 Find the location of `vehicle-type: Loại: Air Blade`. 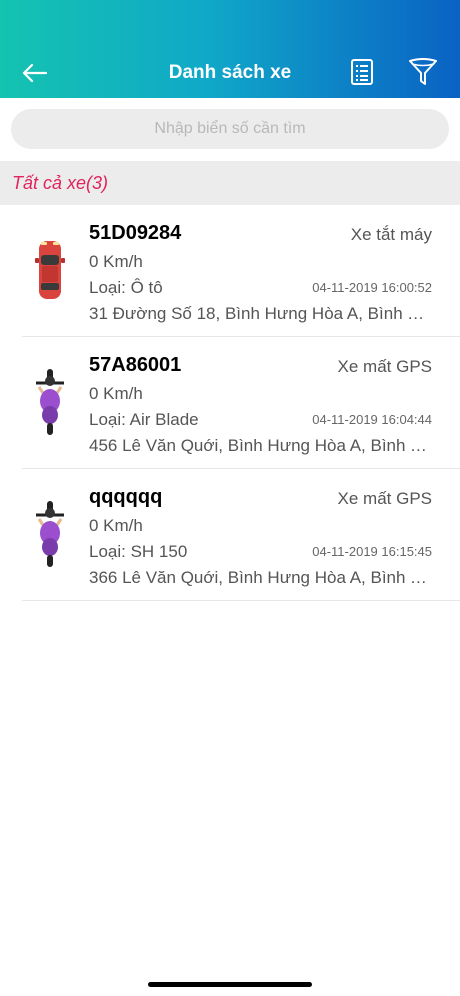

vehicle-type: Loại: Air Blade is located at coordinates (144, 419).